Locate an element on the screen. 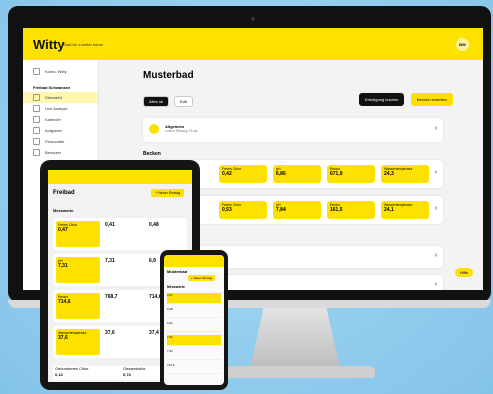  measurement-row: Freies Chlor 0,47 0,41 0,48 is located at coordinates (120, 234).